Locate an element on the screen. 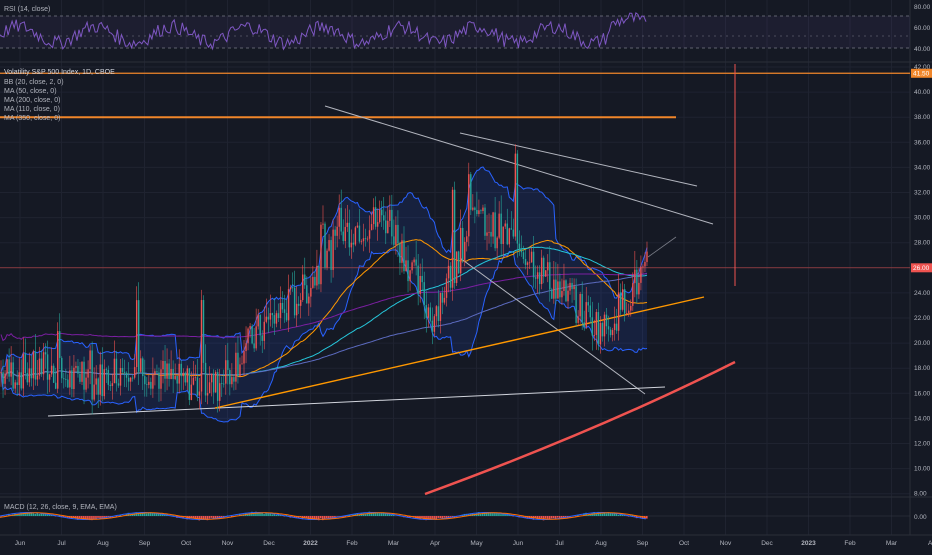  legend-ma110: MA (110, close, 0) is located at coordinates (32, 109).